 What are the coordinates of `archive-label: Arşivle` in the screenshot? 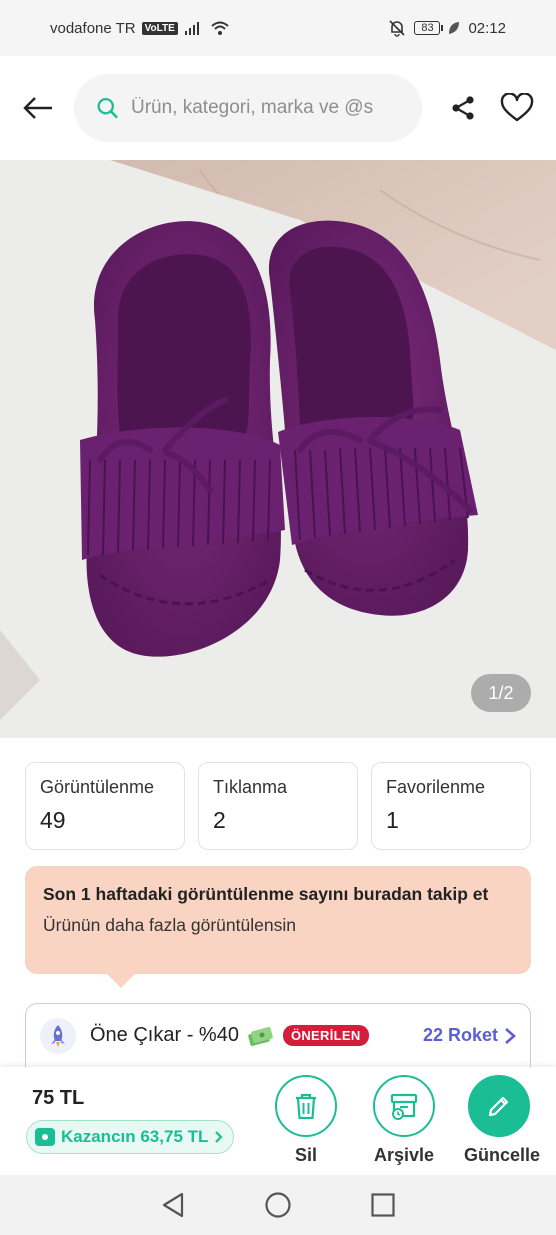 It's located at (404, 1155).